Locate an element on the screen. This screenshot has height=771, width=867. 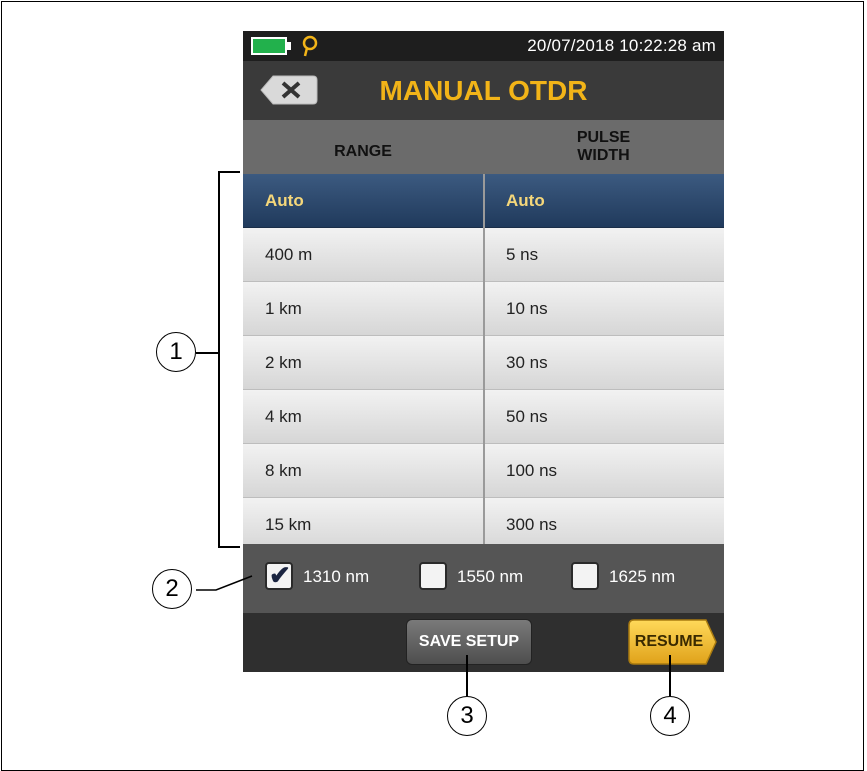
title-bar: MANUAL OTDR is located at coordinates (483, 90).